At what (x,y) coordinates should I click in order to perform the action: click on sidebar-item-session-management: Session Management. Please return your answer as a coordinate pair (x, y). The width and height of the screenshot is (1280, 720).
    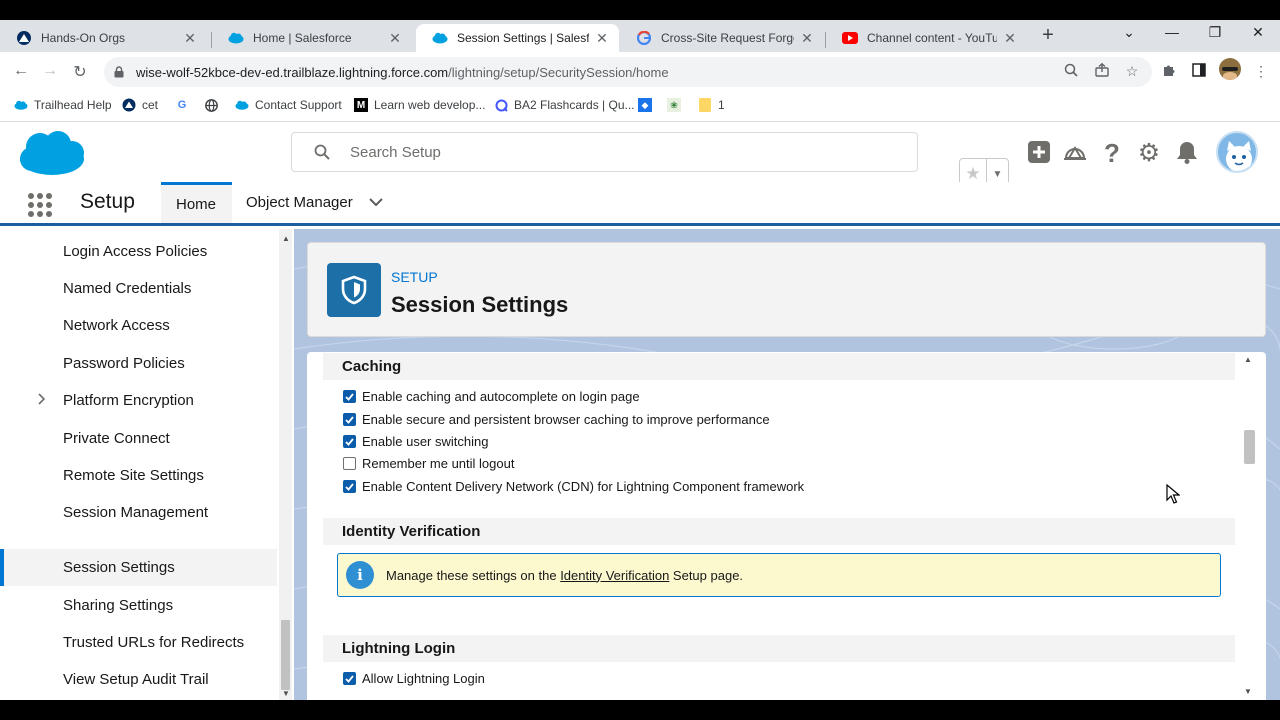
    Looking at the image, I should click on (138, 512).